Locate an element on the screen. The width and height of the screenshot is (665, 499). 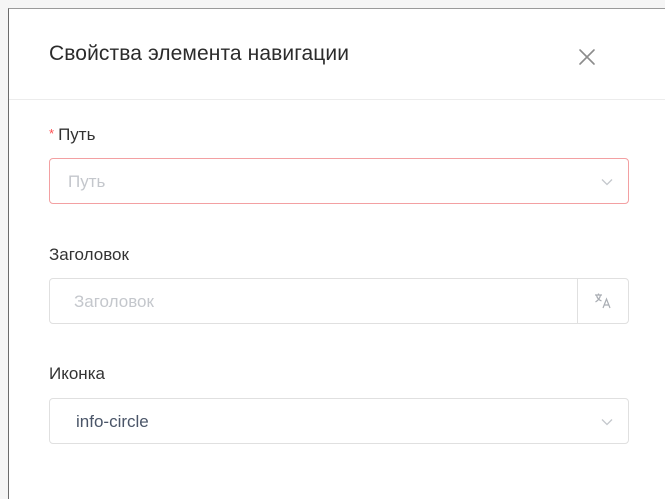
icon-label: Иконка is located at coordinates (77, 373).